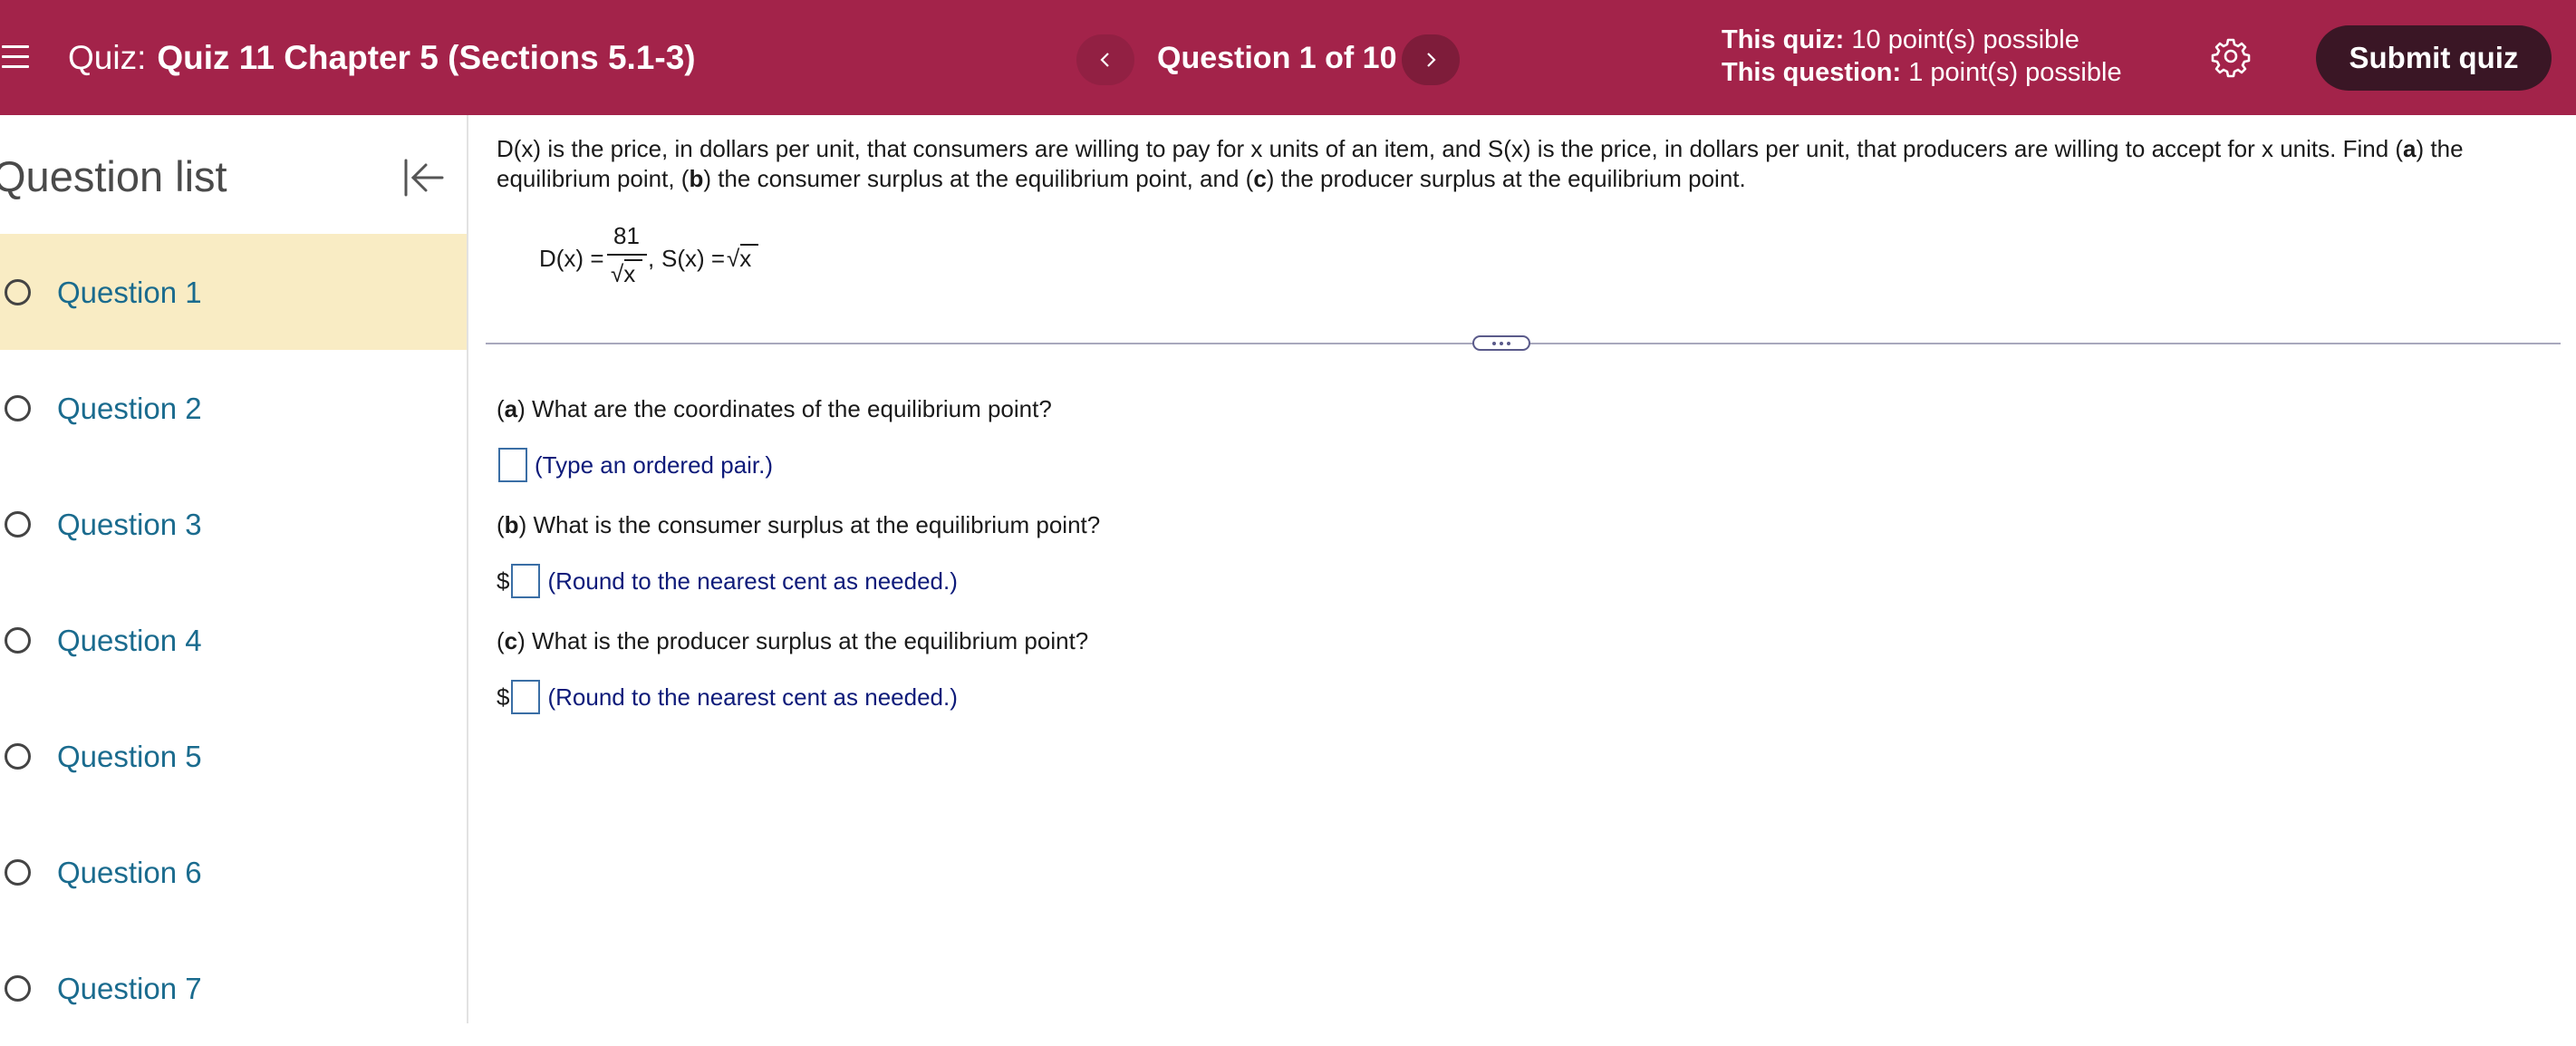 The width and height of the screenshot is (2576, 1046). What do you see at coordinates (693, 258) in the screenshot?
I see `s-lhs: S(x) =` at bounding box center [693, 258].